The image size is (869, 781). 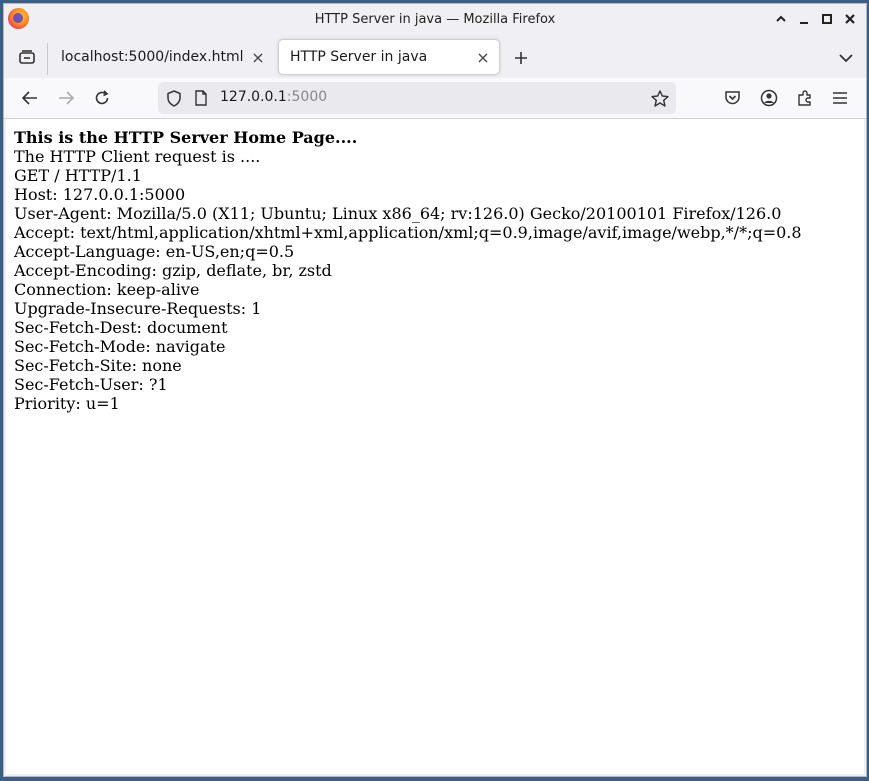 I want to click on close-window-button, so click(x=849, y=19).